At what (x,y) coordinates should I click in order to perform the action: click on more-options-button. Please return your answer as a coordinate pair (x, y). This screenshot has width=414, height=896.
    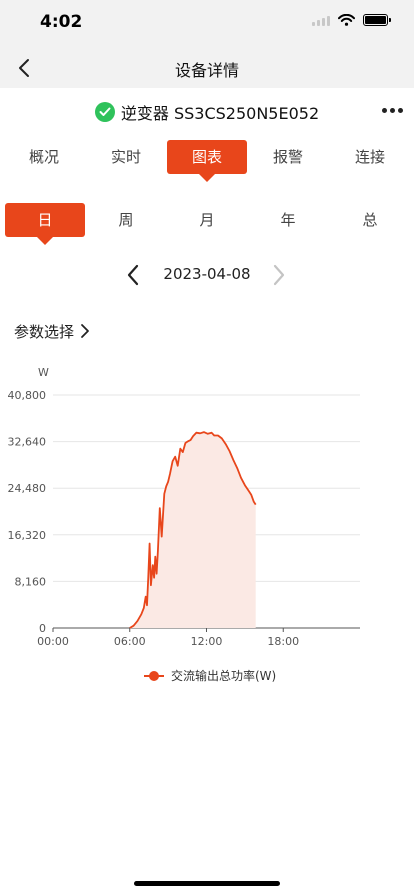
    Looking at the image, I should click on (392, 110).